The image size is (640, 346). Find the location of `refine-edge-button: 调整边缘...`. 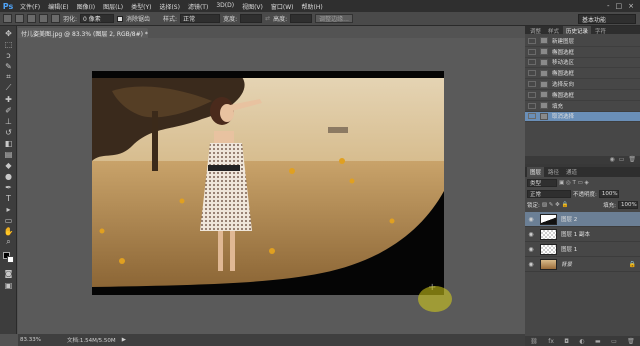

refine-edge-button: 调整边缘... is located at coordinates (334, 18).